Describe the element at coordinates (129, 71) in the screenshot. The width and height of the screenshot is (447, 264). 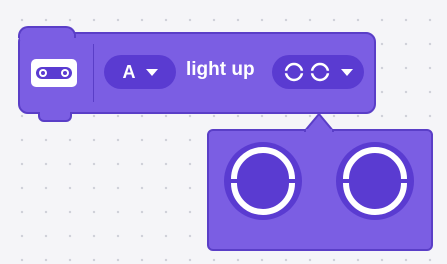
I see `port-value: A` at that location.